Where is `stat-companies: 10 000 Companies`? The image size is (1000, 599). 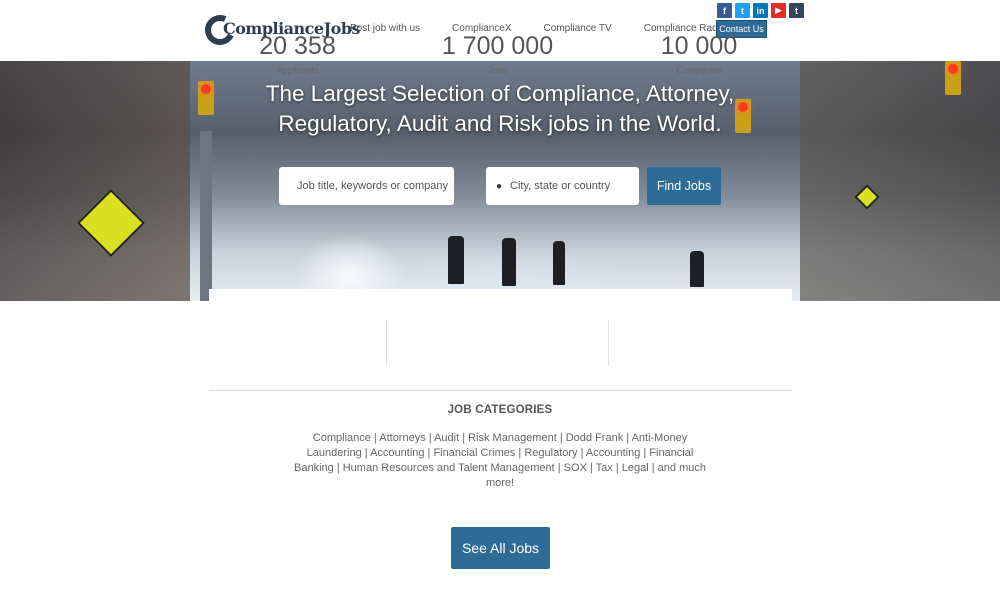
stat-companies: 10 000 Companies is located at coordinates (699, 53).